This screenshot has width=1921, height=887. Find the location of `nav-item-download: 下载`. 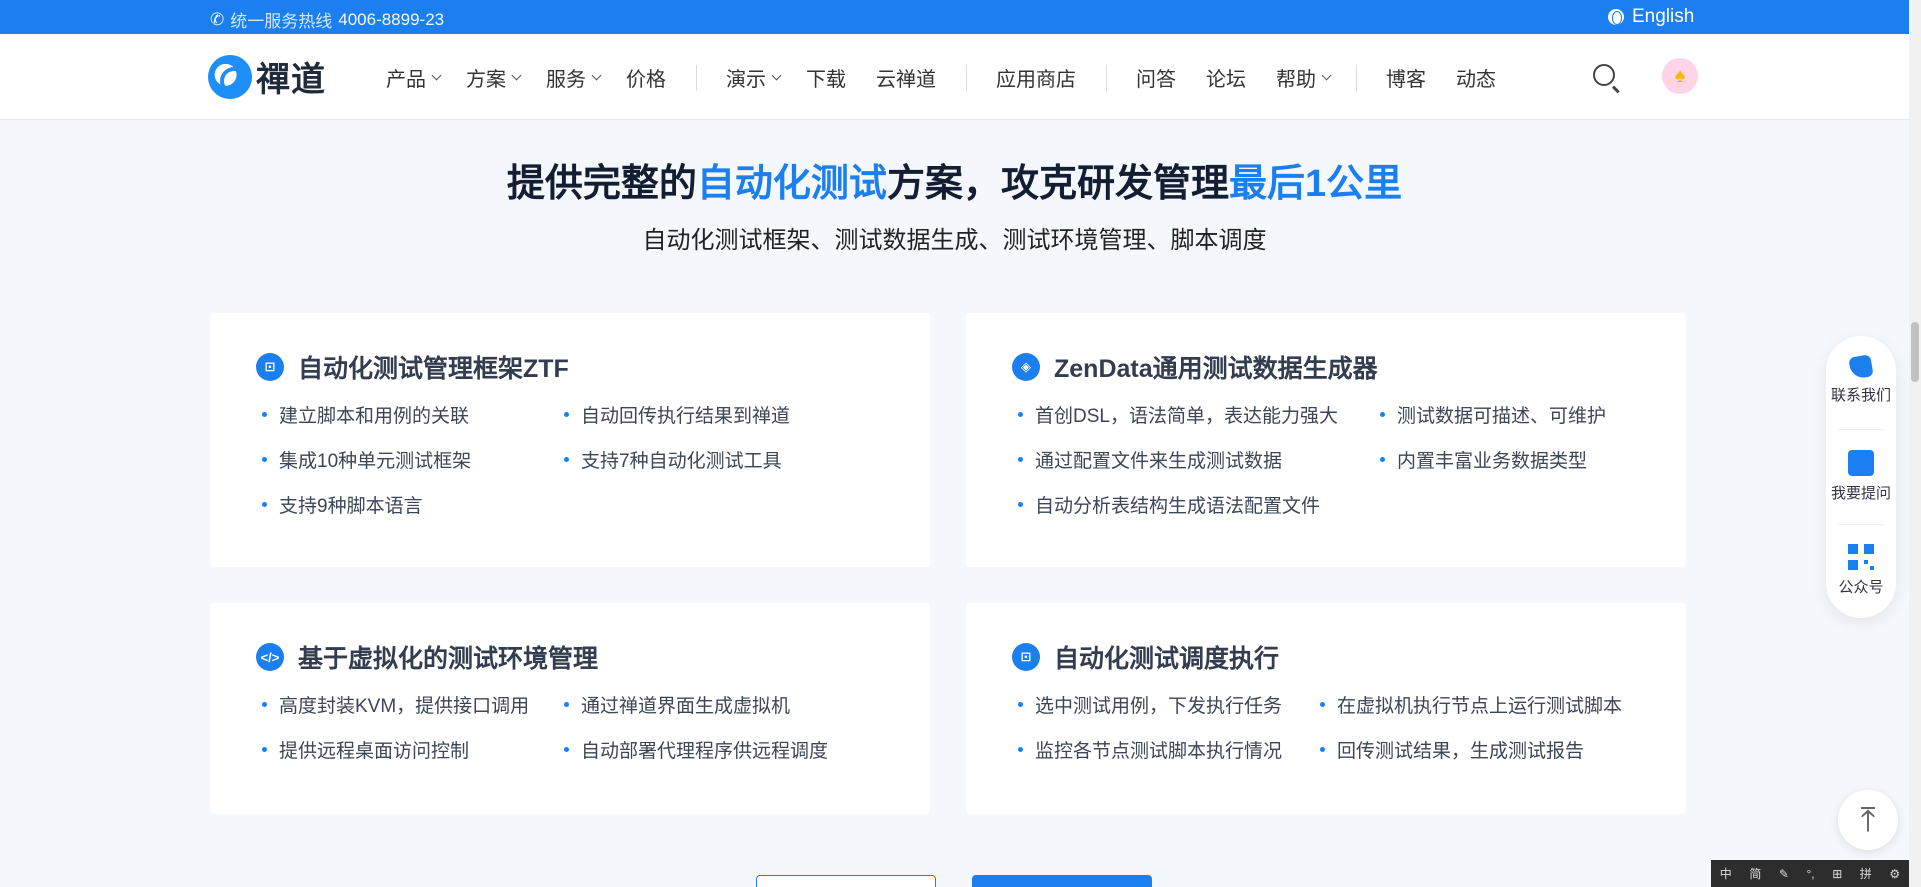

nav-item-download: 下载 is located at coordinates (826, 77).